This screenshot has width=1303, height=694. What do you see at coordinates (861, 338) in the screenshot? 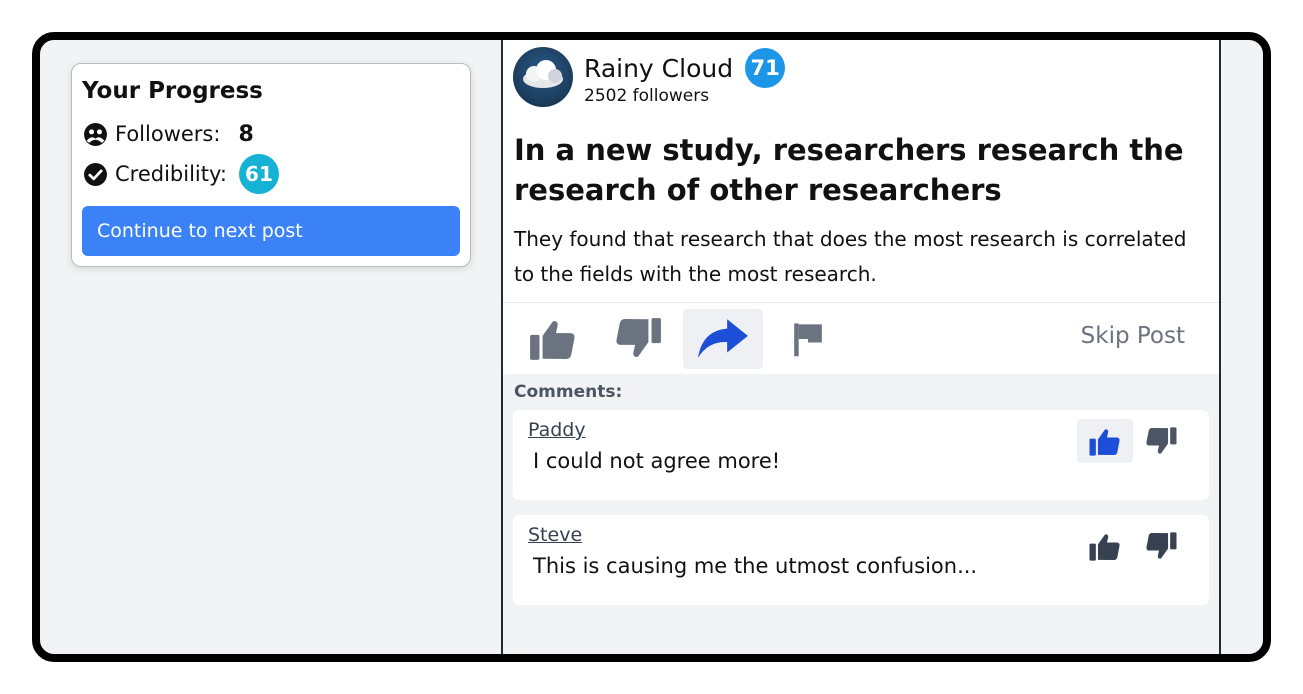
I see `post-actions: Skip Post` at bounding box center [861, 338].